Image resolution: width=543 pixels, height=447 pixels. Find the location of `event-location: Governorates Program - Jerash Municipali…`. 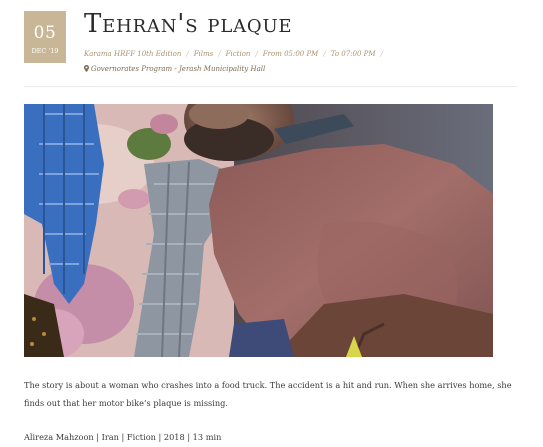

event-location: Governorates Program - Jerash Municipali… is located at coordinates (174, 69).